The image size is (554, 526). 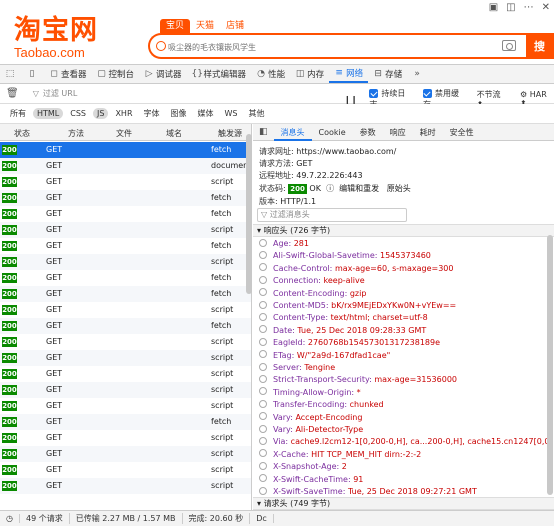 What do you see at coordinates (418, 74) in the screenshot?
I see `devtools-tool-more-tools: »` at bounding box center [418, 74].